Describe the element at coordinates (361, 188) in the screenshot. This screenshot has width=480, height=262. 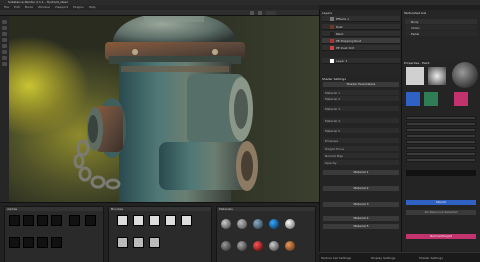
I see `material-section: Material 2` at that location.